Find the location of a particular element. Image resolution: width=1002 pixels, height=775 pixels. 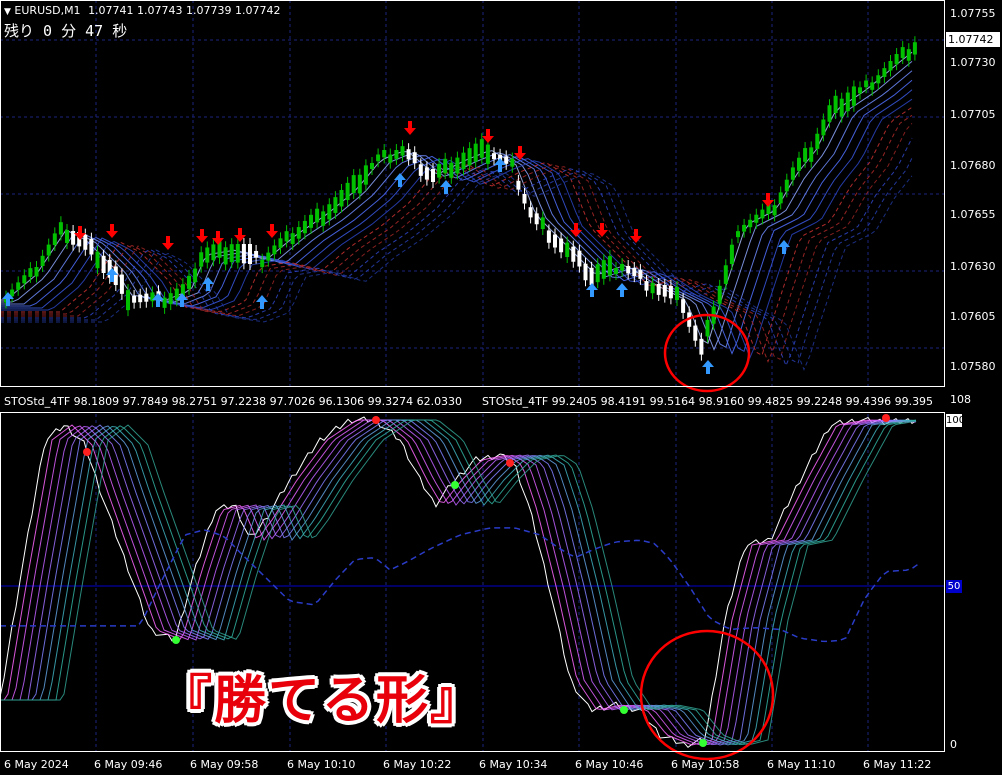

caption-winning-pattern: 『勝てる形』 is located at coordinates (322, 701).